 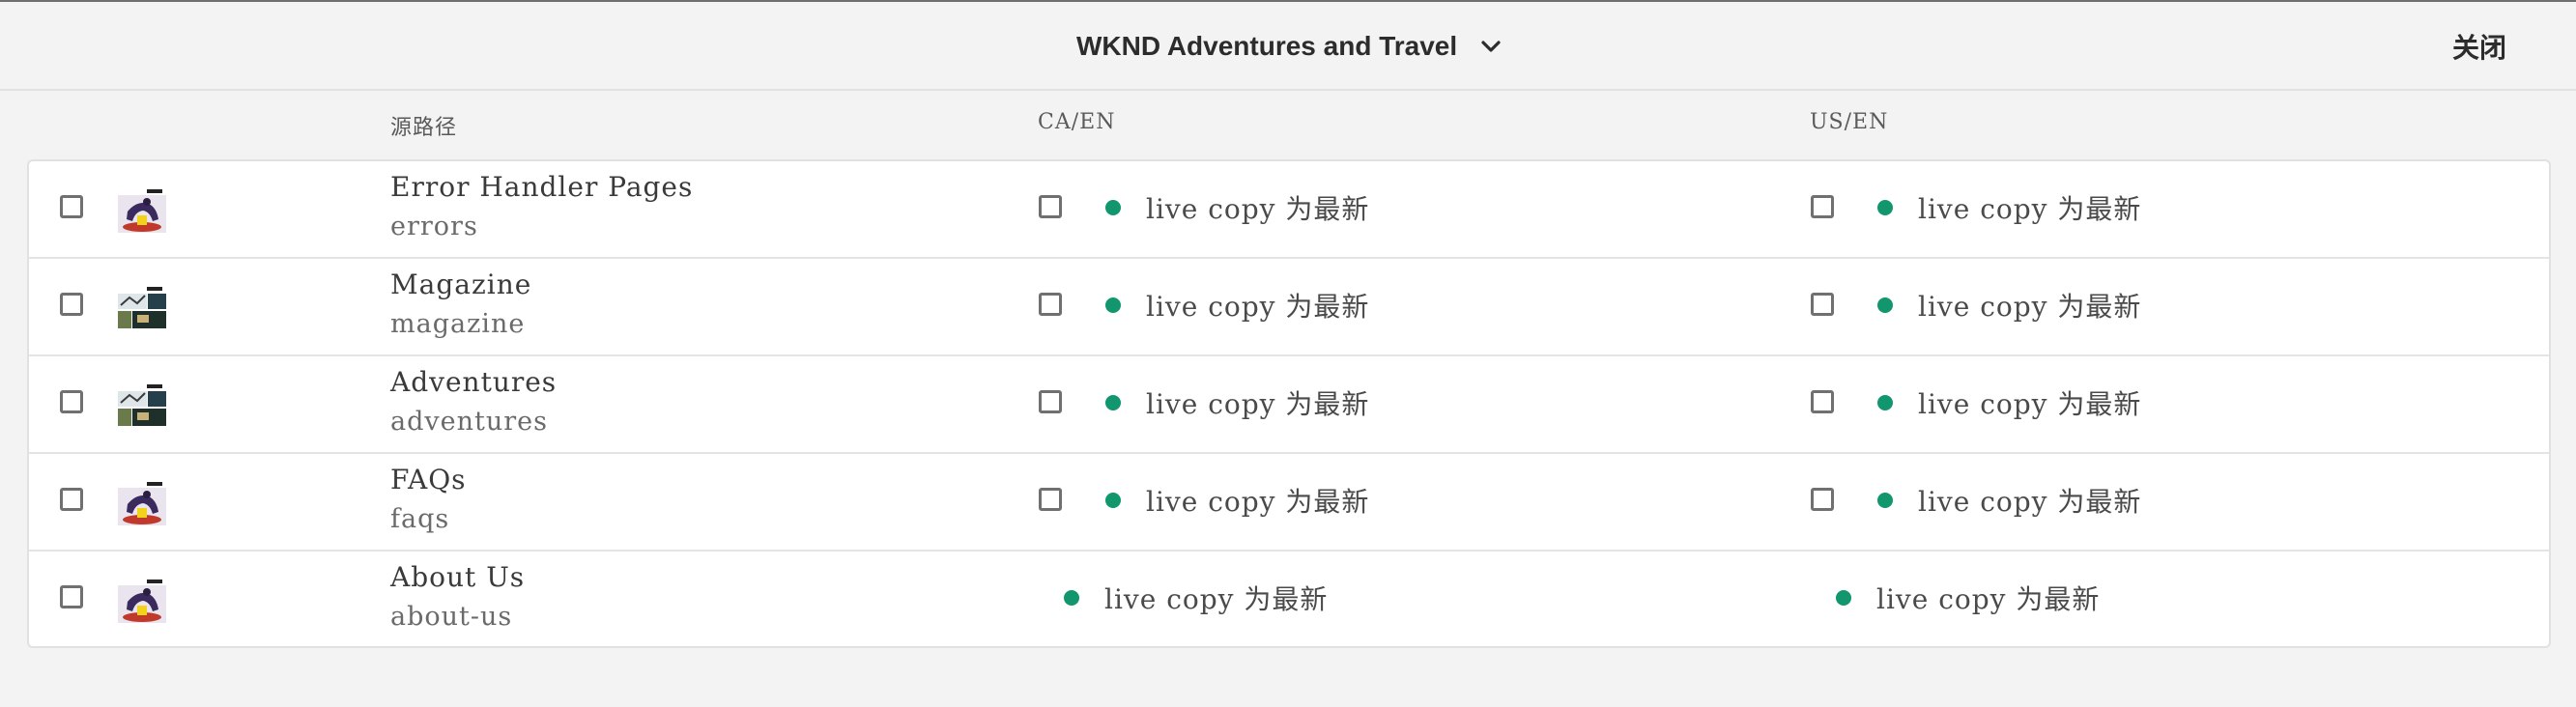 I want to click on column-header-us-en: US/EN, so click(x=1850, y=122).